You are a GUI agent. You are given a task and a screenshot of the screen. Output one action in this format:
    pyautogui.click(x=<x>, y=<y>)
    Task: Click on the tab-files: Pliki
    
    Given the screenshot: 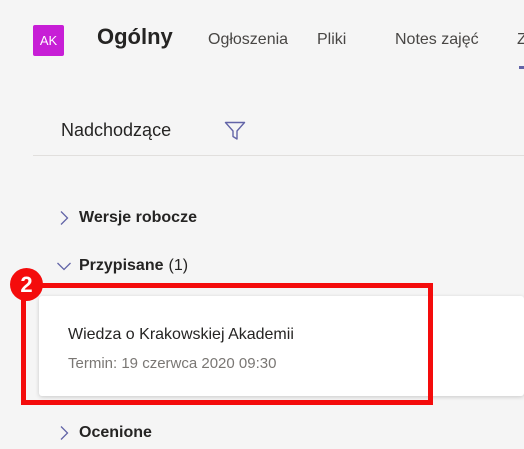 What is the action you would take?
    pyautogui.click(x=331, y=40)
    